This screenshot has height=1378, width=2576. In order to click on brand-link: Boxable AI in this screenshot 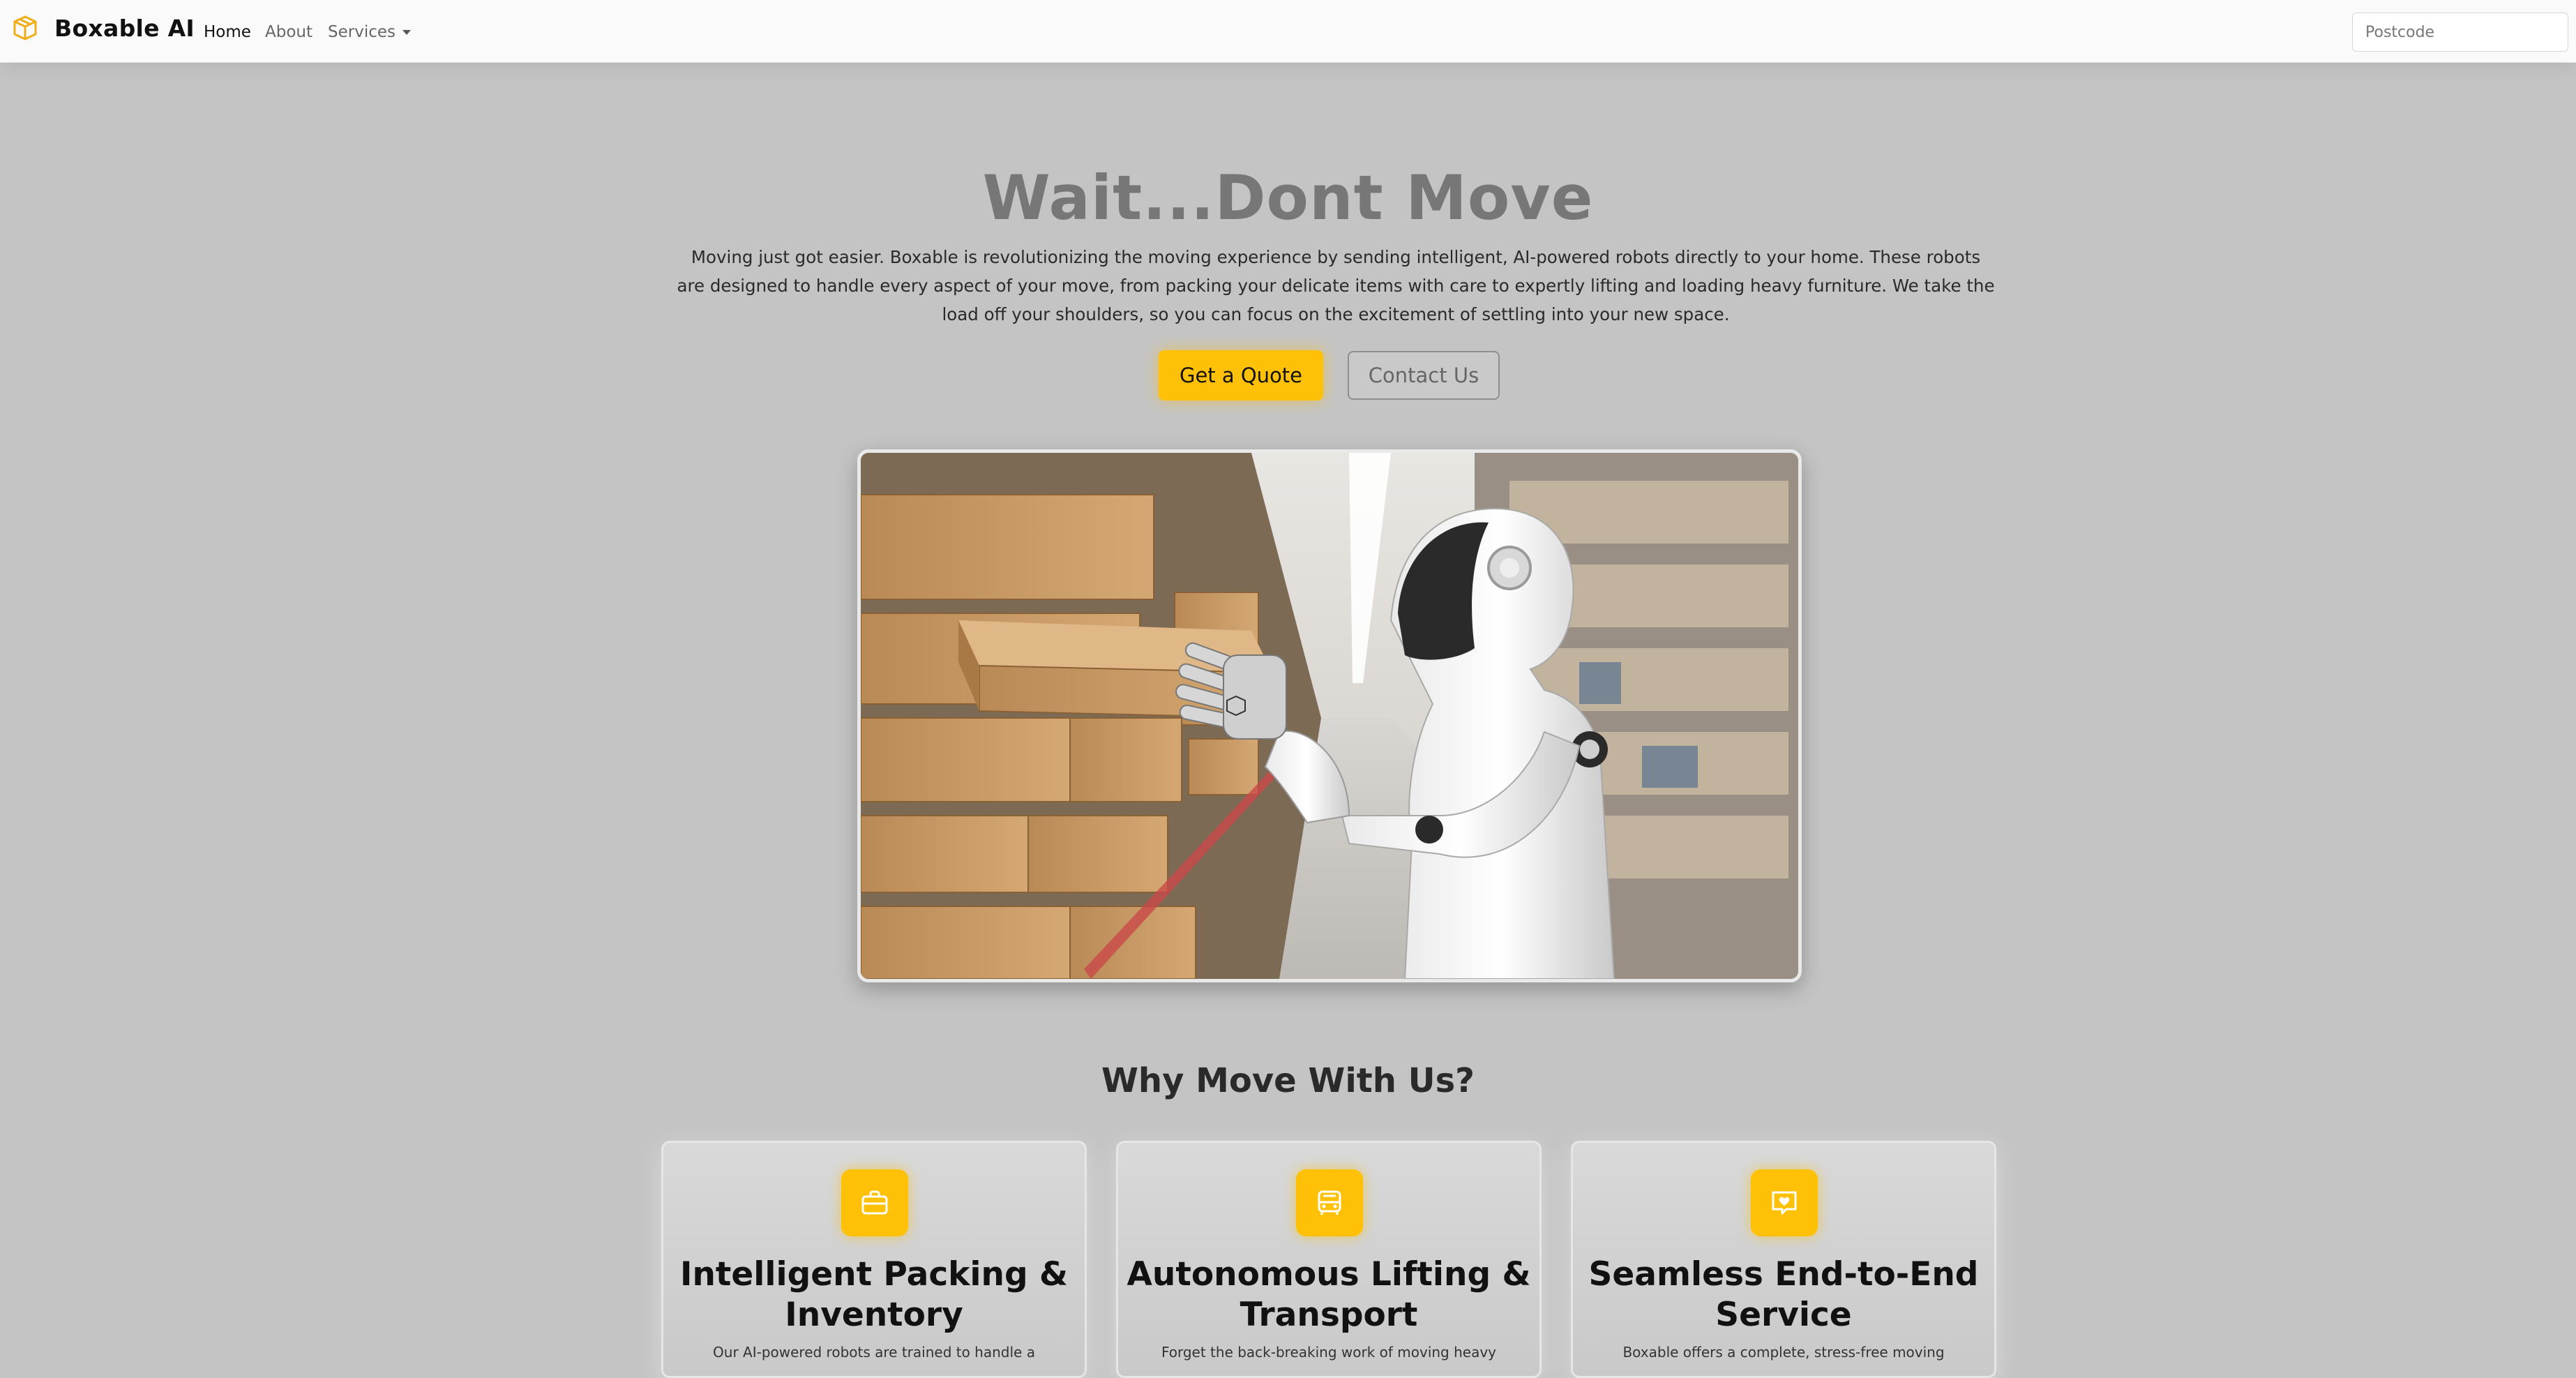, I will do `click(103, 28)`.